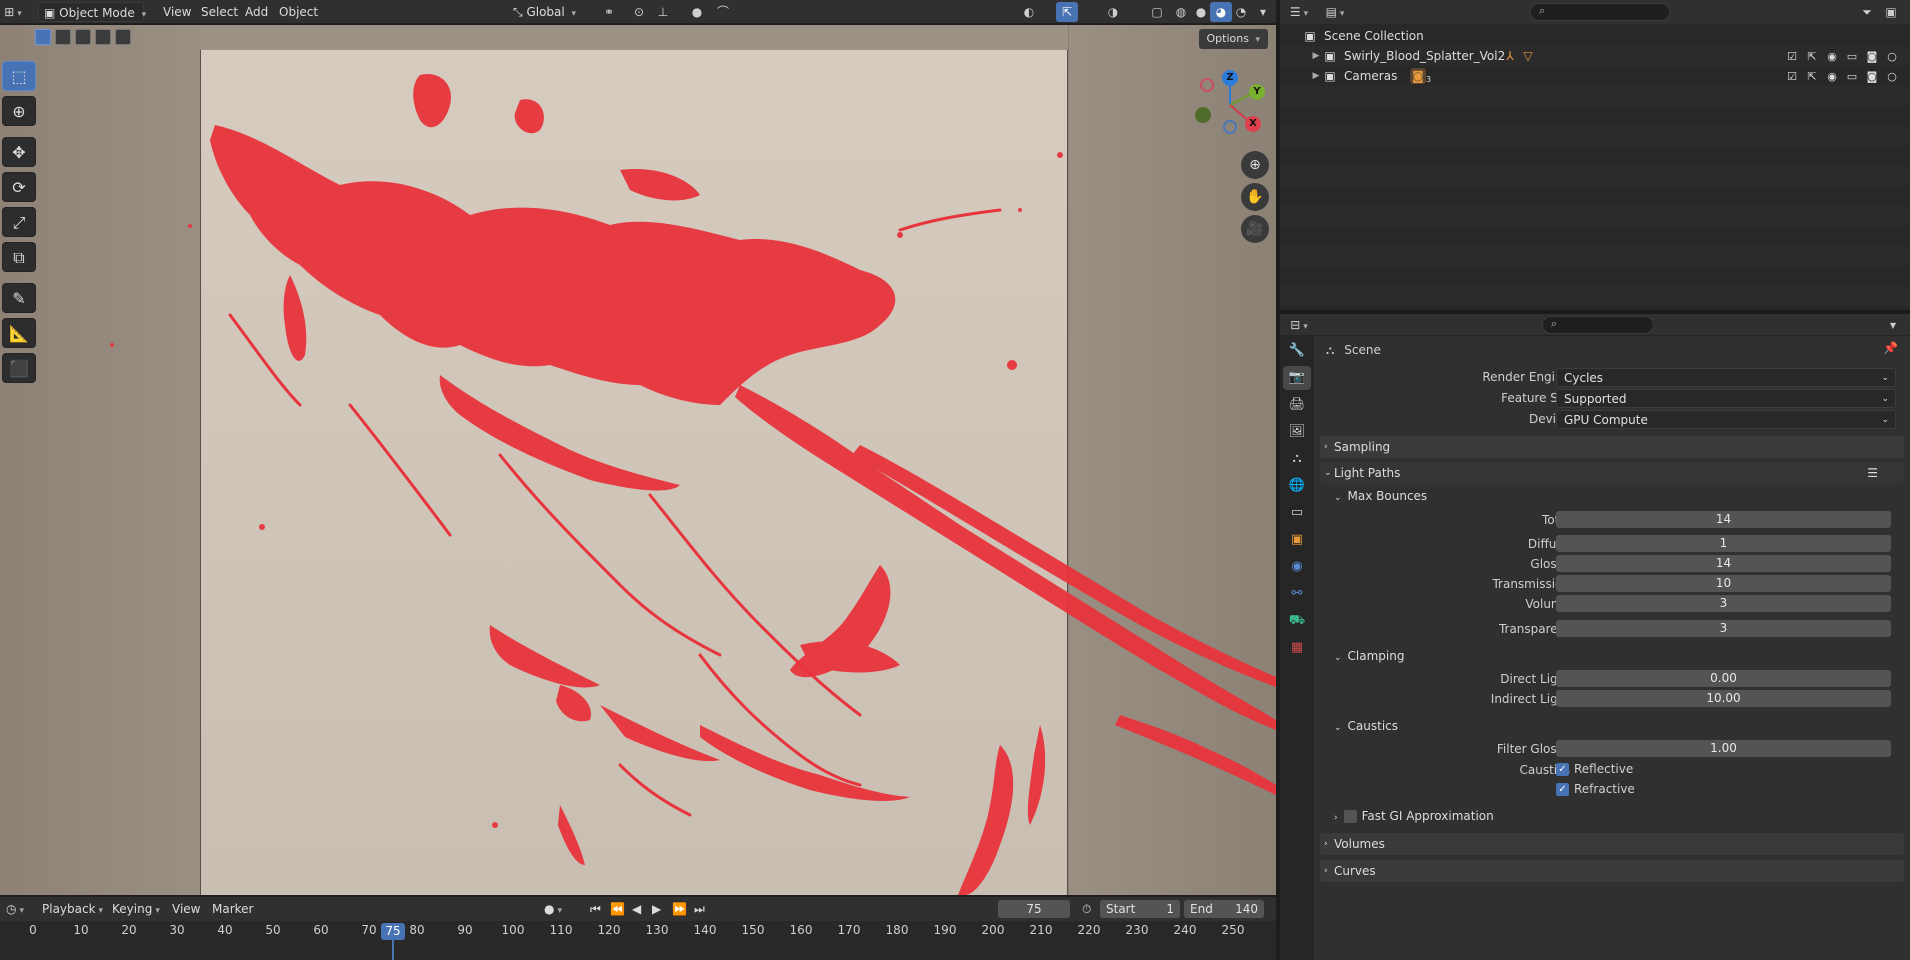 Image resolution: width=1910 pixels, height=960 pixels. What do you see at coordinates (19, 333) in the screenshot?
I see `measure-icon: 📐` at bounding box center [19, 333].